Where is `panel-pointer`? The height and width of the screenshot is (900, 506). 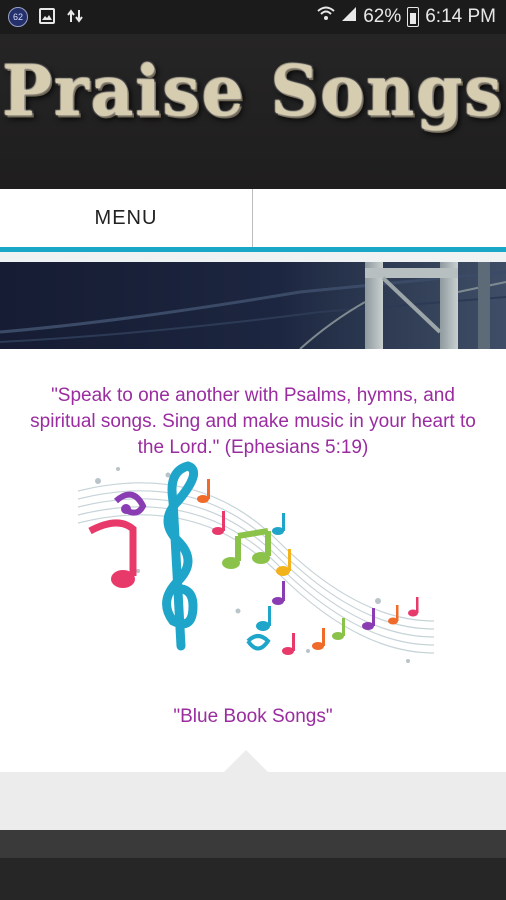
panel-pointer is located at coordinates (246, 761).